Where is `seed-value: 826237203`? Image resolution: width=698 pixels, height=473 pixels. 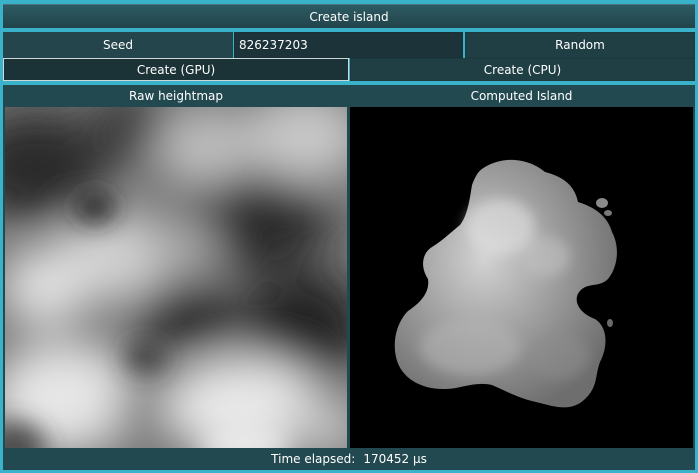 seed-value: 826237203 is located at coordinates (273, 45).